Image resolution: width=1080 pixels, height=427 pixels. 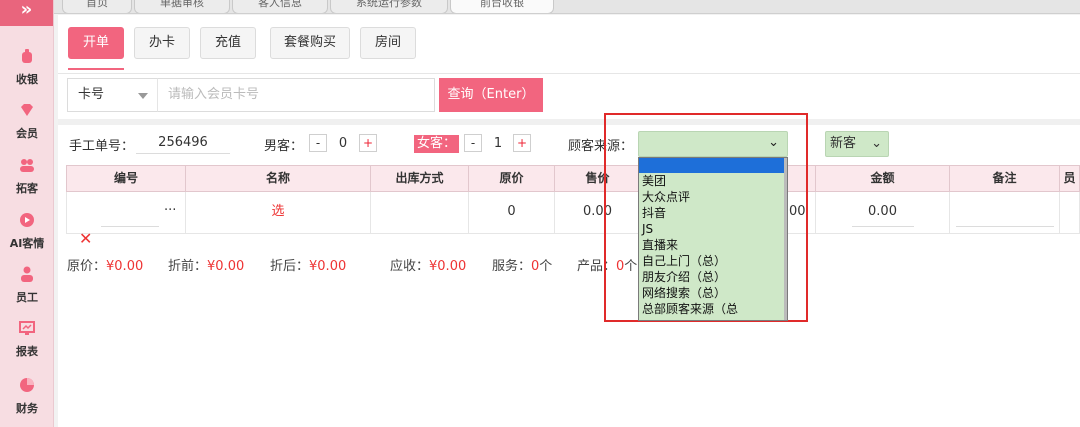 I want to click on amount-value: 0.00, so click(x=882, y=211).